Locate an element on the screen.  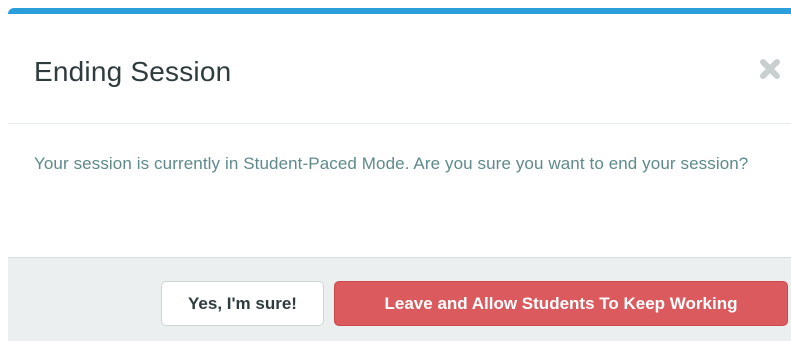
close-icon is located at coordinates (770, 69).